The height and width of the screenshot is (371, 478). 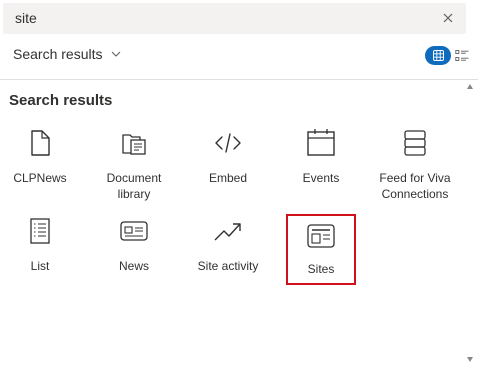 What do you see at coordinates (40, 178) in the screenshot?
I see `tile-label: CLPNews` at bounding box center [40, 178].